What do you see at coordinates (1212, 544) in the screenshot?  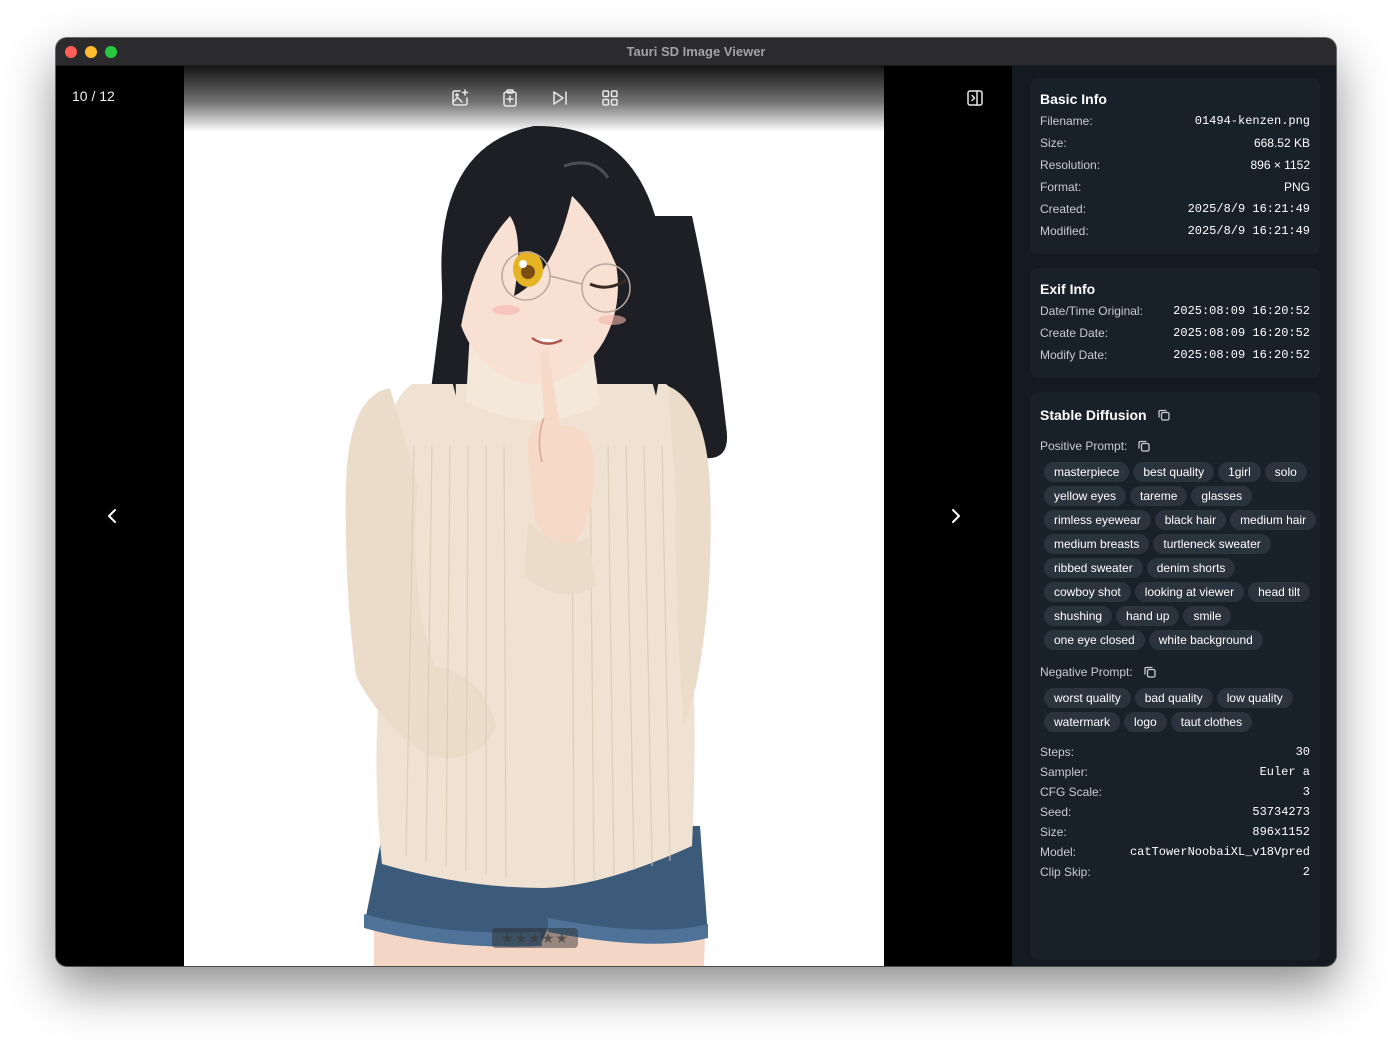 I see `prompt-tag: turtleneck sweater` at bounding box center [1212, 544].